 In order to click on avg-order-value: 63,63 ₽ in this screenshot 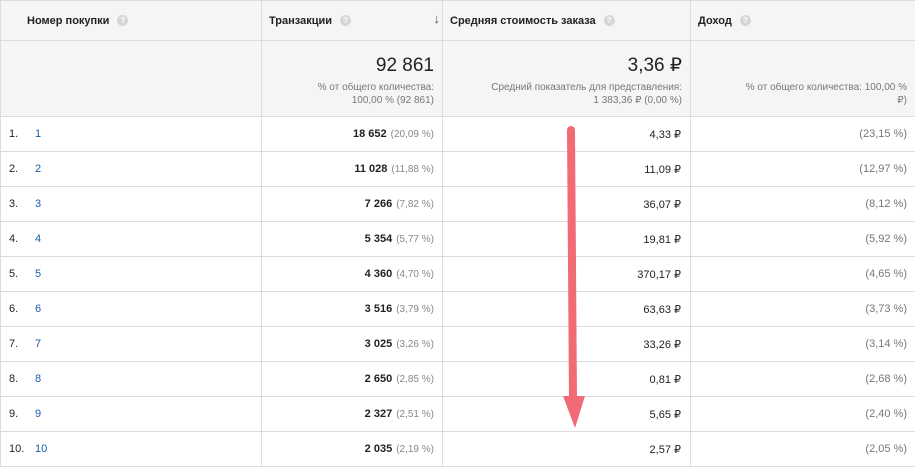, I will do `click(662, 309)`.